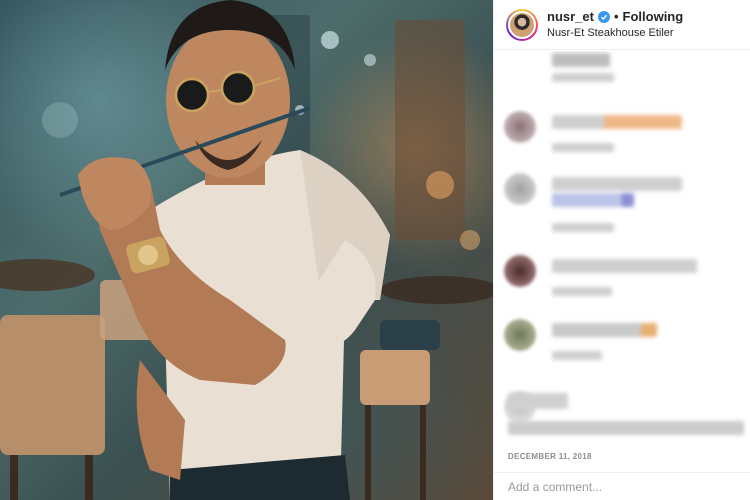 Image resolution: width=750 pixels, height=500 pixels. What do you see at coordinates (618, 486) in the screenshot?
I see `comment-input` at bounding box center [618, 486].